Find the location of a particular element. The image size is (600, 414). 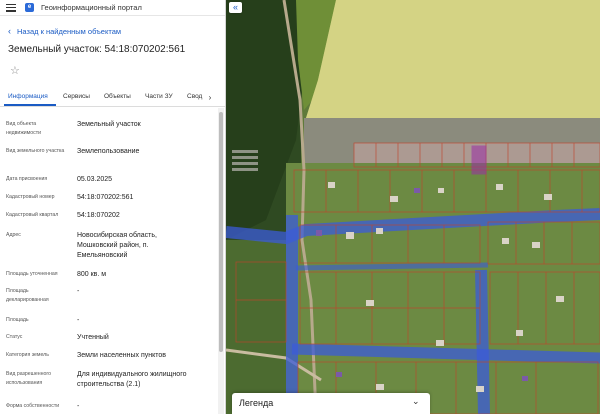

attribute-value: Земли населенных пунктов is located at coordinates (122, 355).